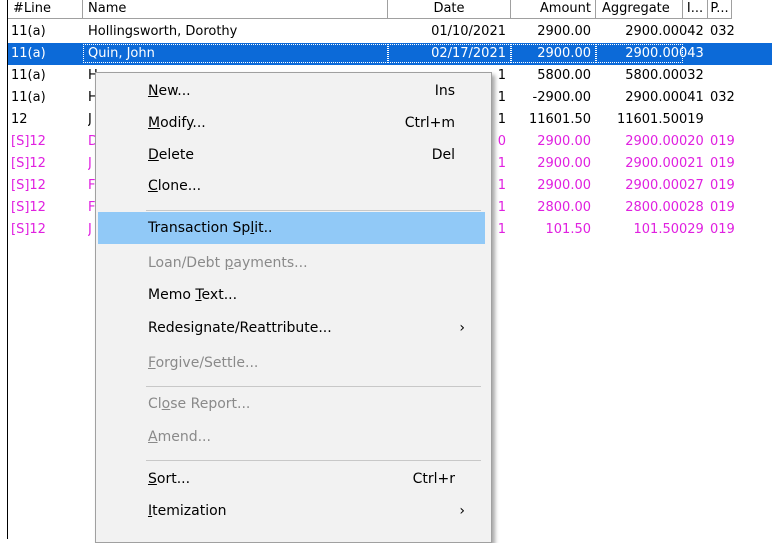  Describe the element at coordinates (449, 9) in the screenshot. I see `column-header-date: Date` at that location.